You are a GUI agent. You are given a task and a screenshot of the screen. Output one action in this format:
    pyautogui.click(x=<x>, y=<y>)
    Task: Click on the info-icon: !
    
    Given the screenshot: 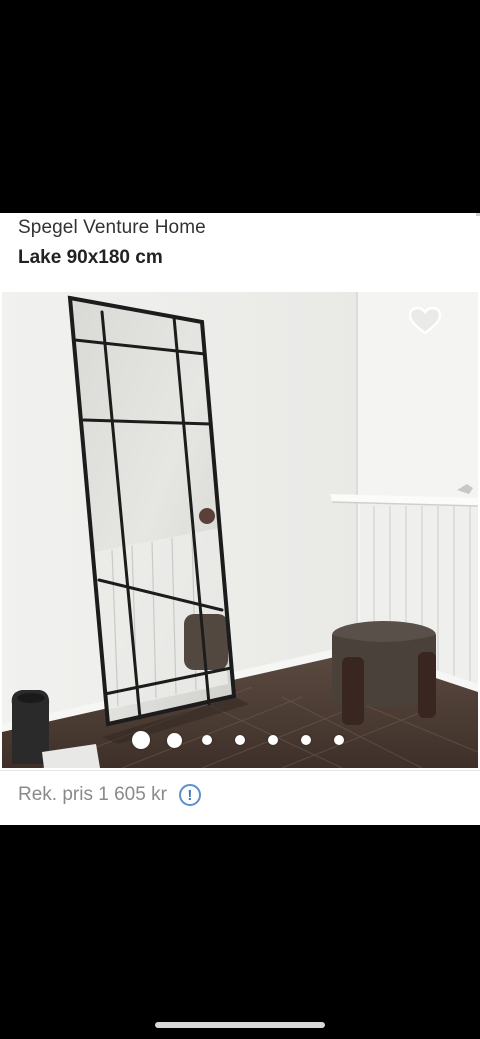 What is the action you would take?
    pyautogui.click(x=189, y=795)
    